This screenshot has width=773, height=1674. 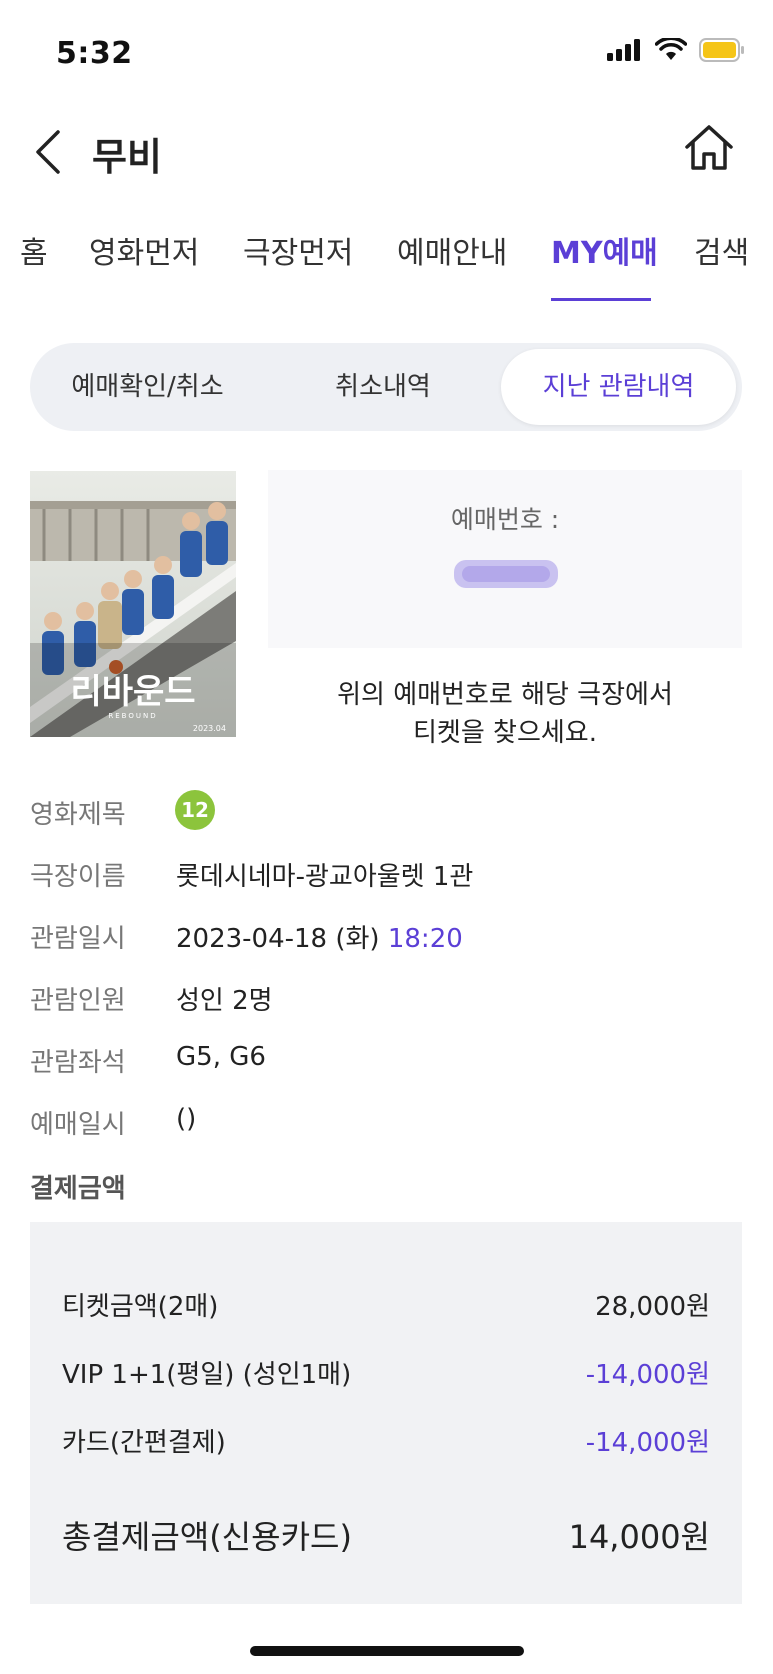 I want to click on wifi-icon, so click(x=671, y=49).